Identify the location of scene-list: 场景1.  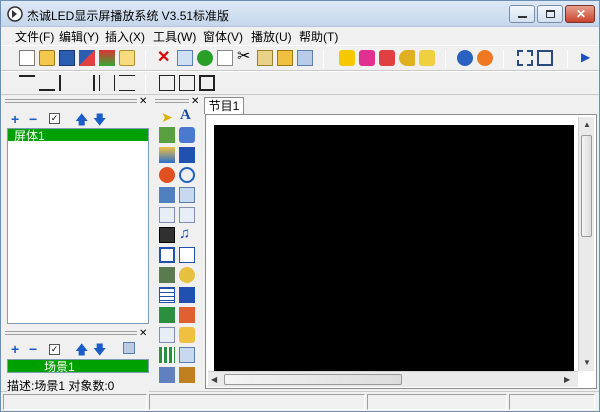
(78, 366).